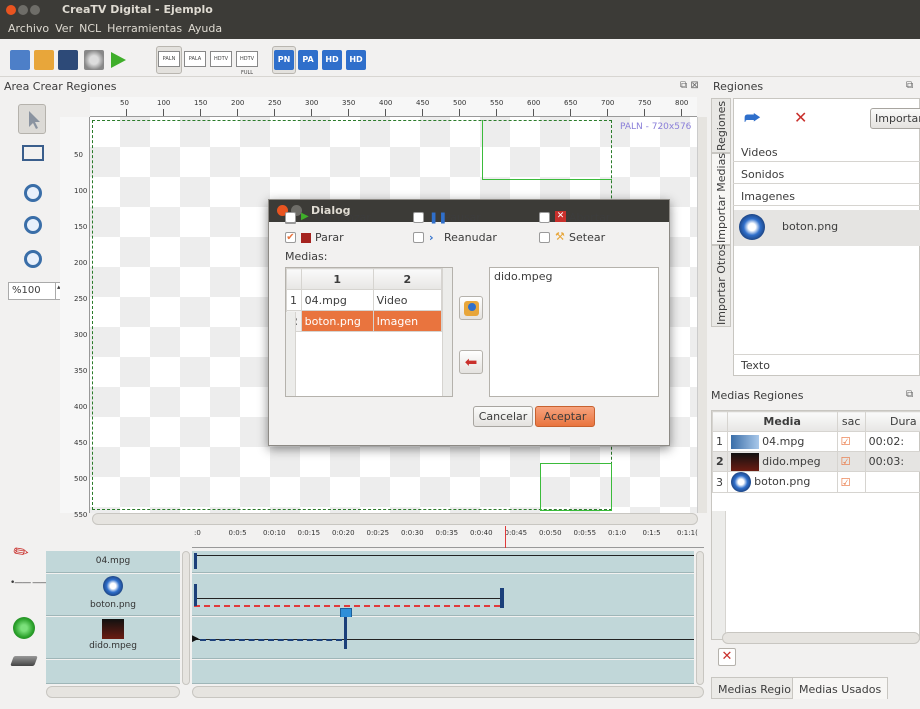  What do you see at coordinates (90, 27) in the screenshot?
I see `menu-ncl: NCL` at bounding box center [90, 27].